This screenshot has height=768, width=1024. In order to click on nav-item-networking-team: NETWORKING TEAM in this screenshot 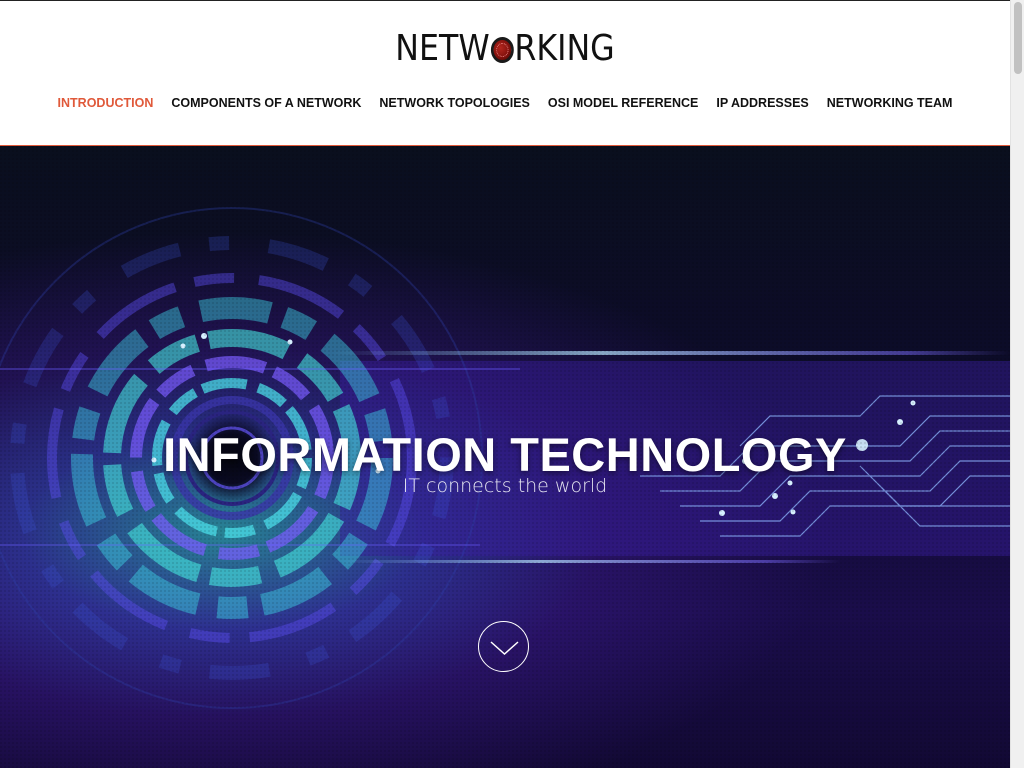, I will do `click(890, 103)`.